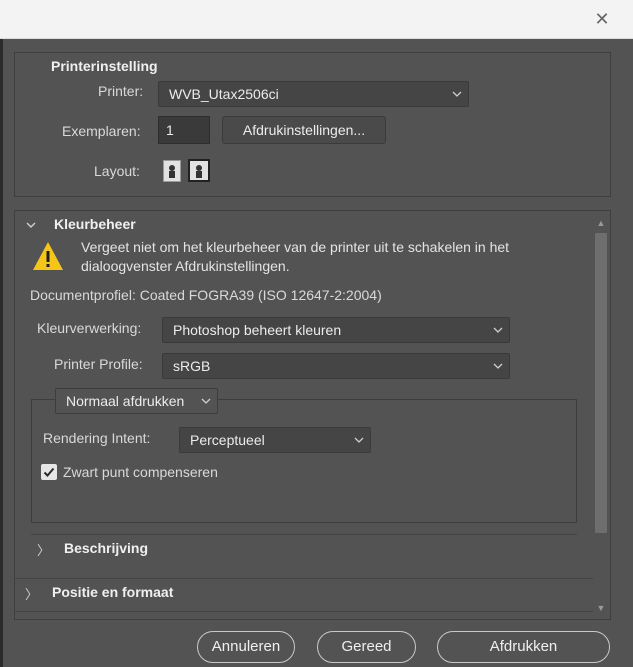 The image size is (633, 667). What do you see at coordinates (172, 171) in the screenshot?
I see `portrait-icon` at bounding box center [172, 171].